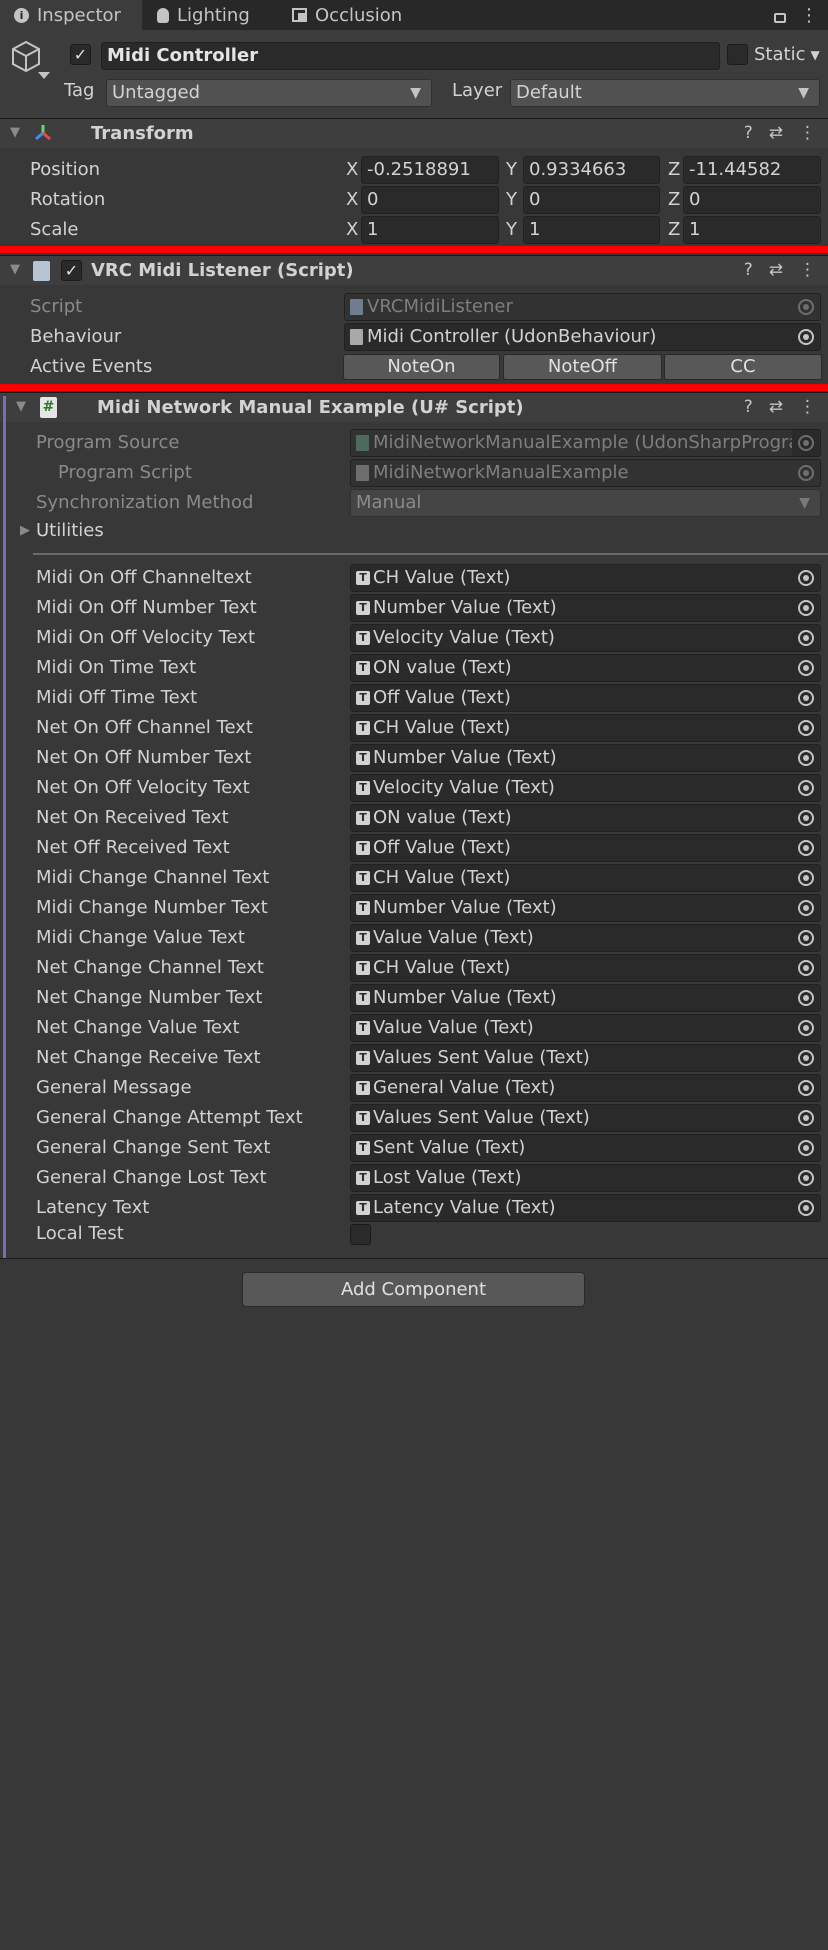 This screenshot has height=1950, width=828. What do you see at coordinates (389, 502) in the screenshot?
I see `sync-method-value: Manual` at bounding box center [389, 502].